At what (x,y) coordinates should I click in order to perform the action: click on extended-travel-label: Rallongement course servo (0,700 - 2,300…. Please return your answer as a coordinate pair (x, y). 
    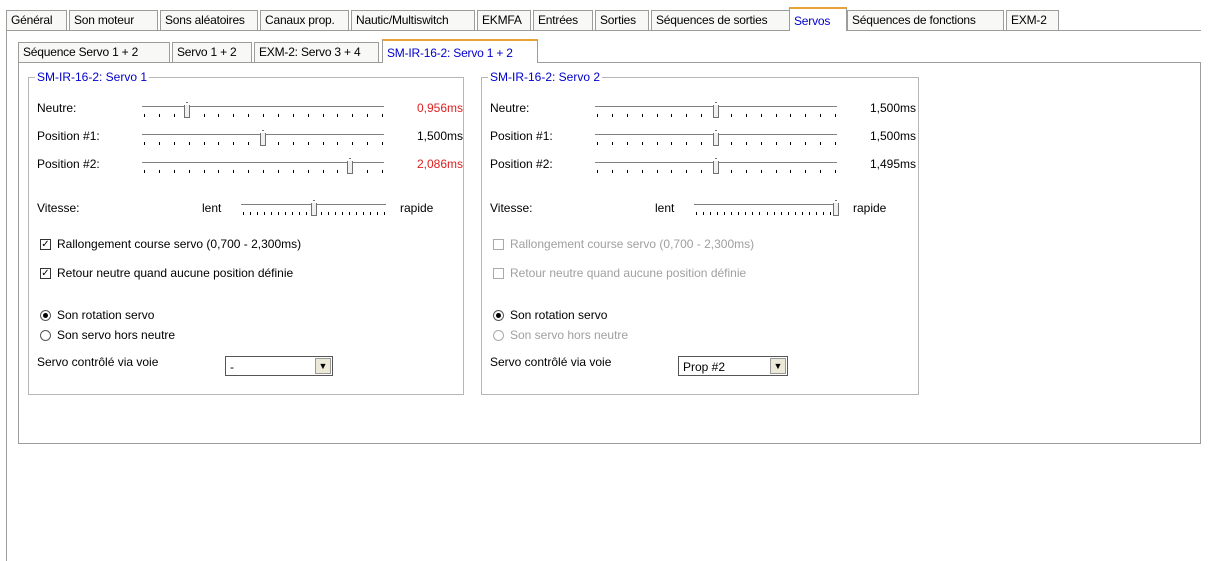
    Looking at the image, I should click on (179, 244).